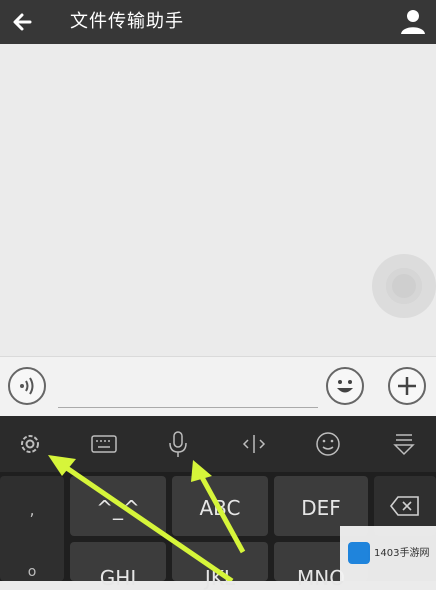 The width and height of the screenshot is (436, 590). Describe the element at coordinates (118, 578) in the screenshot. I see `key-label: GHI` at that location.